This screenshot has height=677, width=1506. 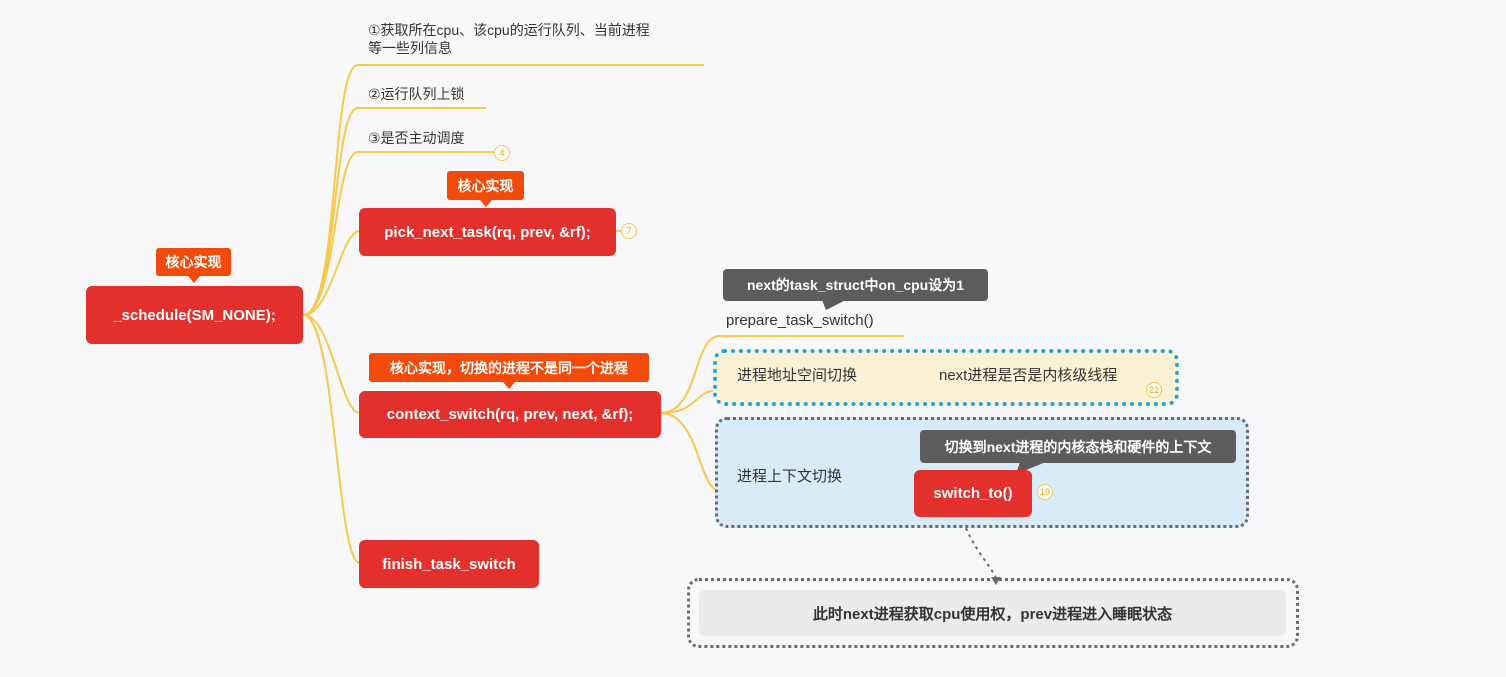 I want to click on switch-to-node: switch_to(), so click(x=973, y=493).